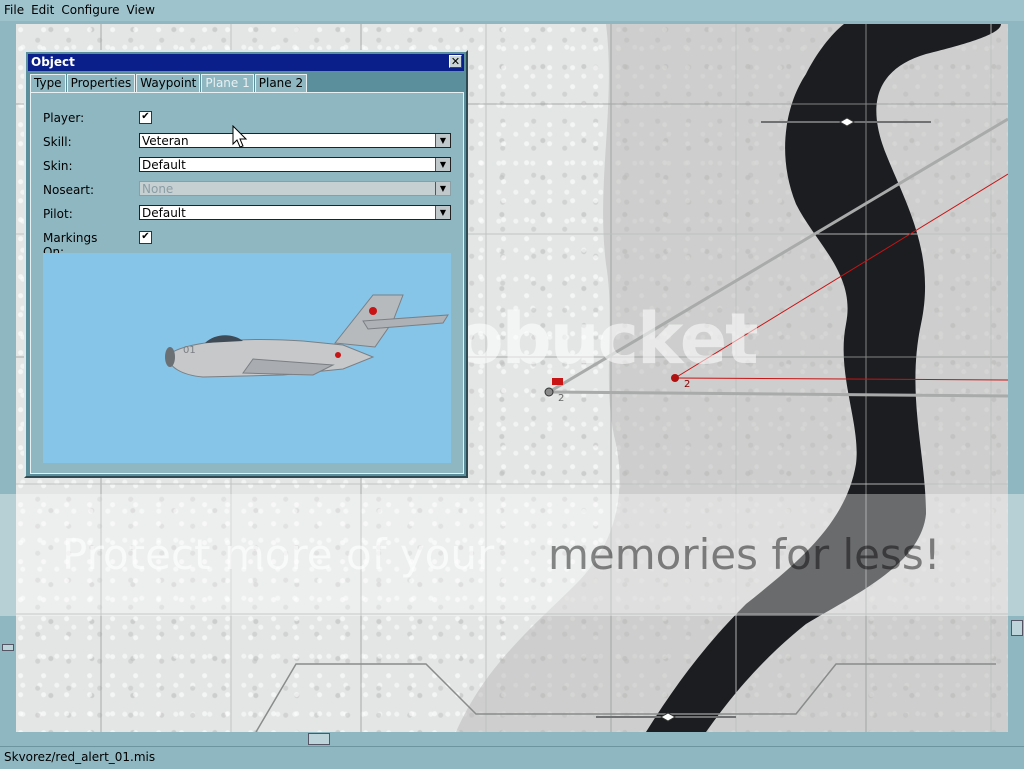 The image size is (1024, 769). What do you see at coordinates (57, 142) in the screenshot?
I see `skill-label: Skill:` at bounding box center [57, 142].